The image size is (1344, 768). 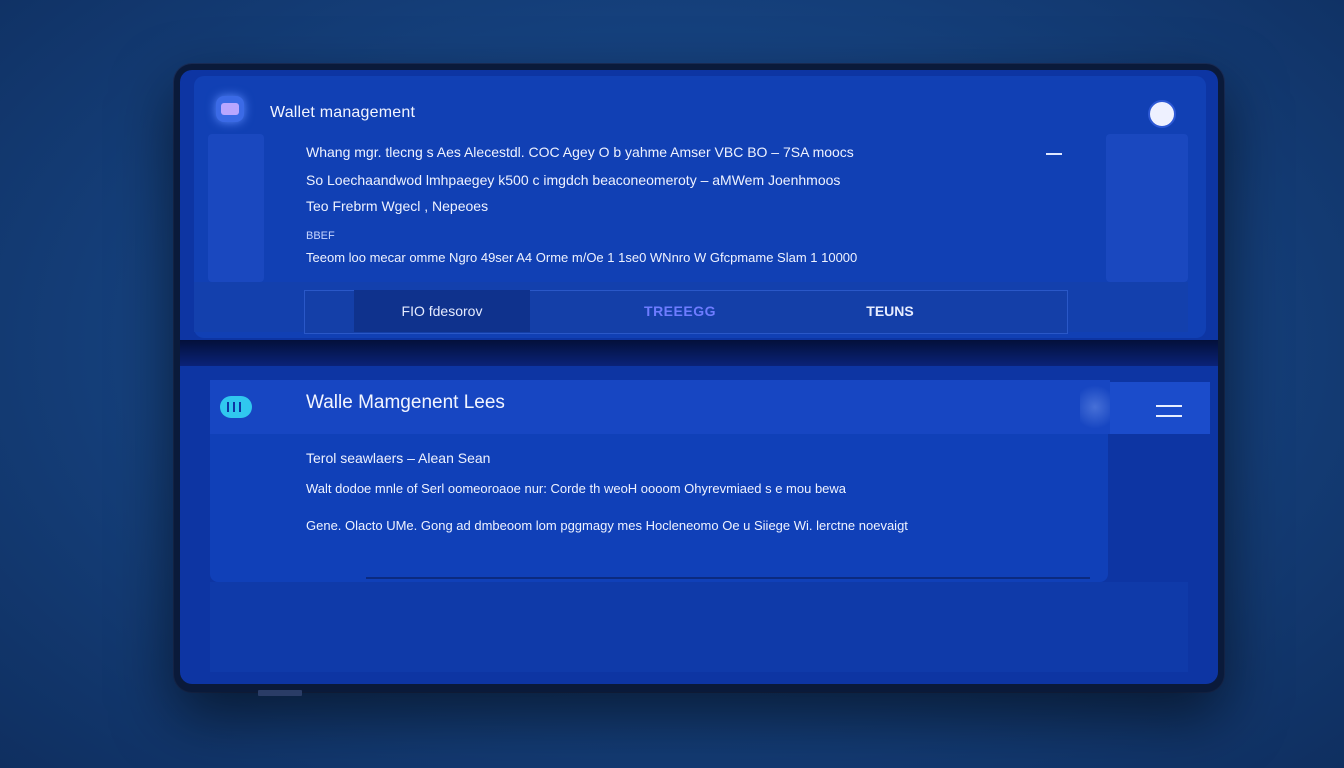 I want to click on window-header: Wallet management, so click(x=700, y=106).